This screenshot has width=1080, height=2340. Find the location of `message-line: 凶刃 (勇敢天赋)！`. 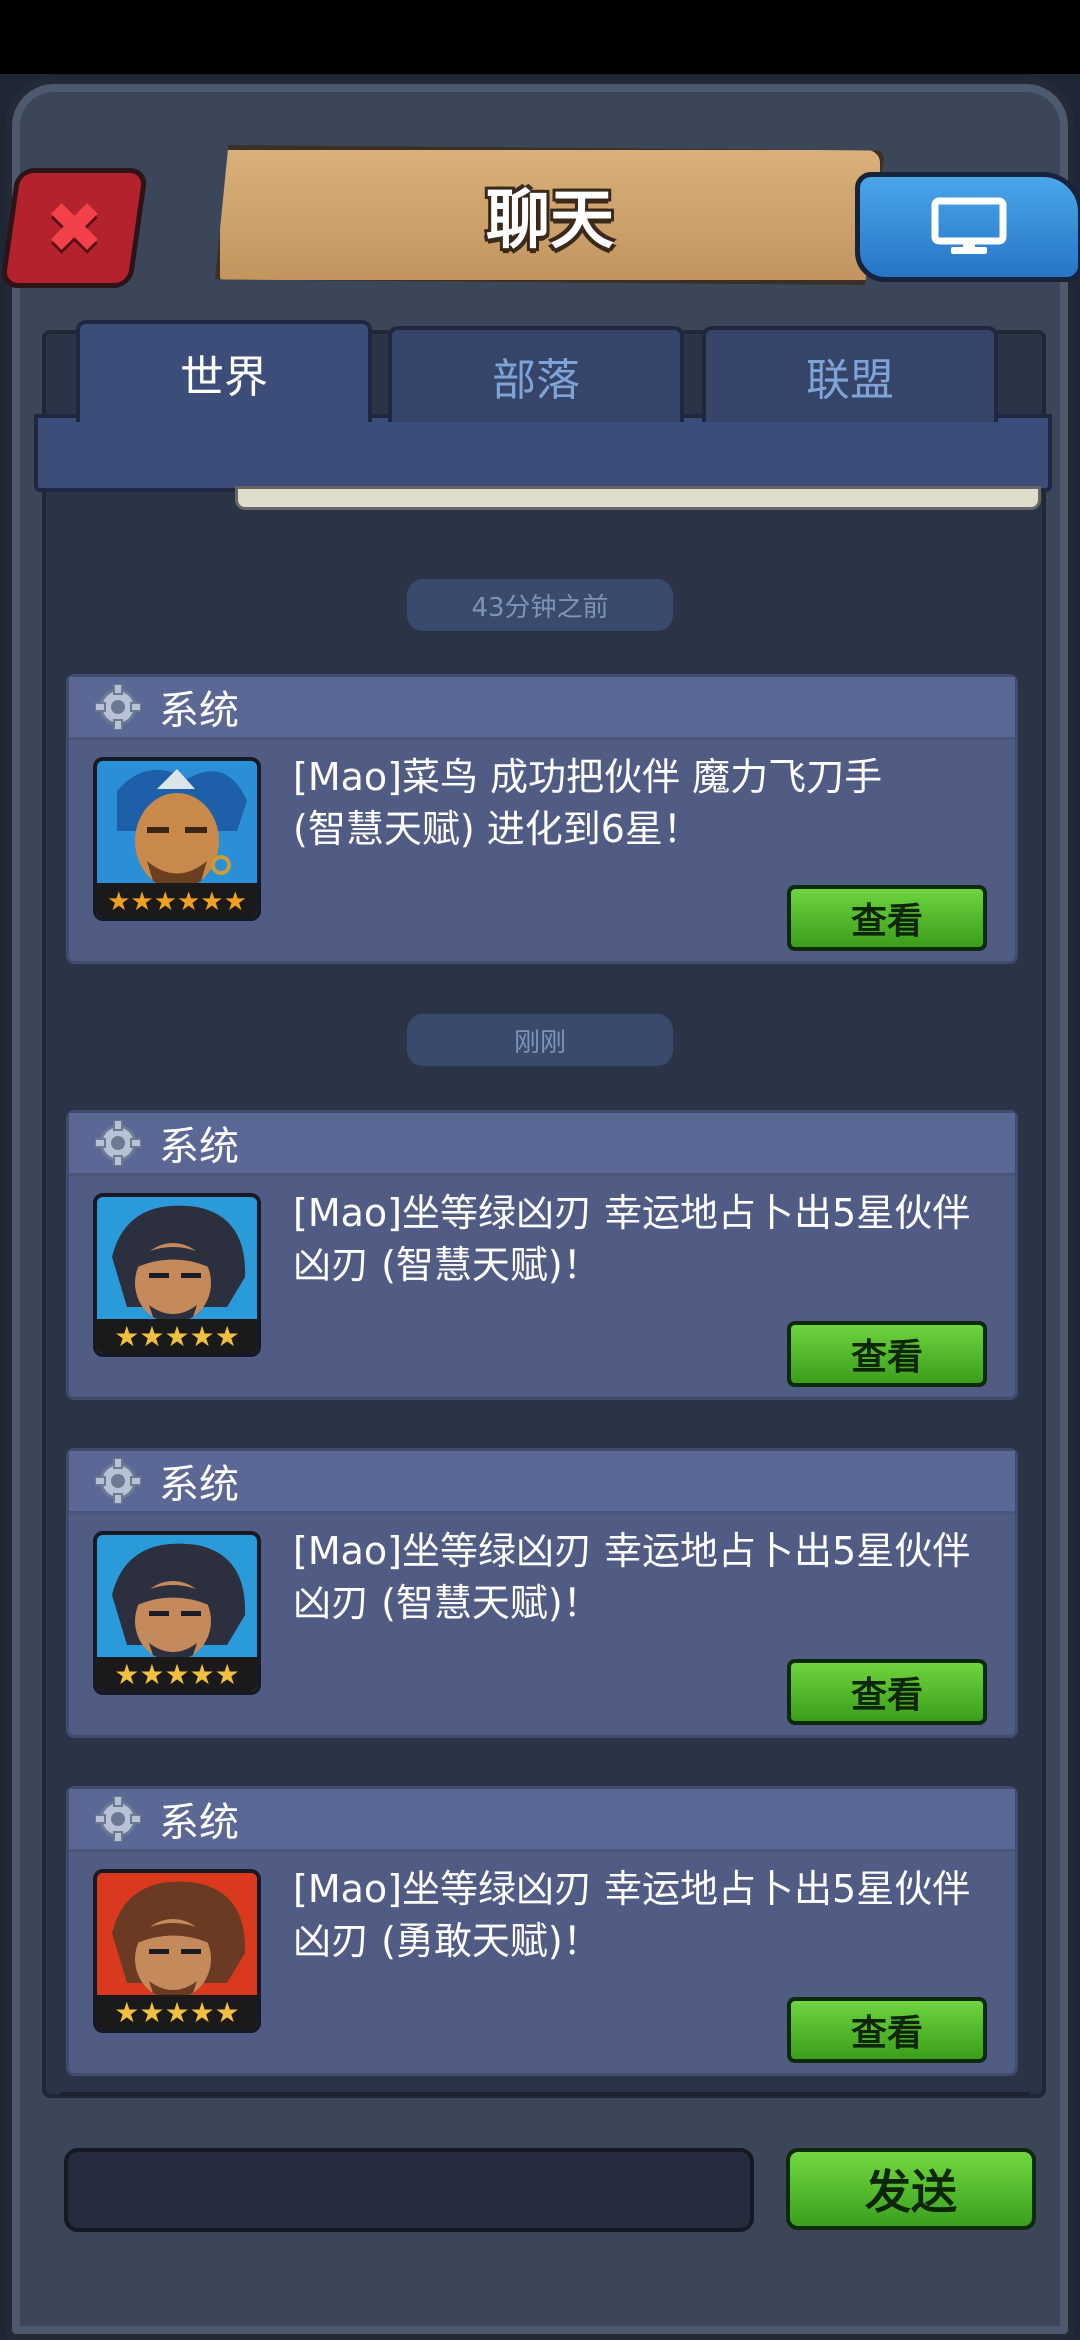

message-line: 凶刃 (勇敢天赋)！ is located at coordinates (447, 1941).